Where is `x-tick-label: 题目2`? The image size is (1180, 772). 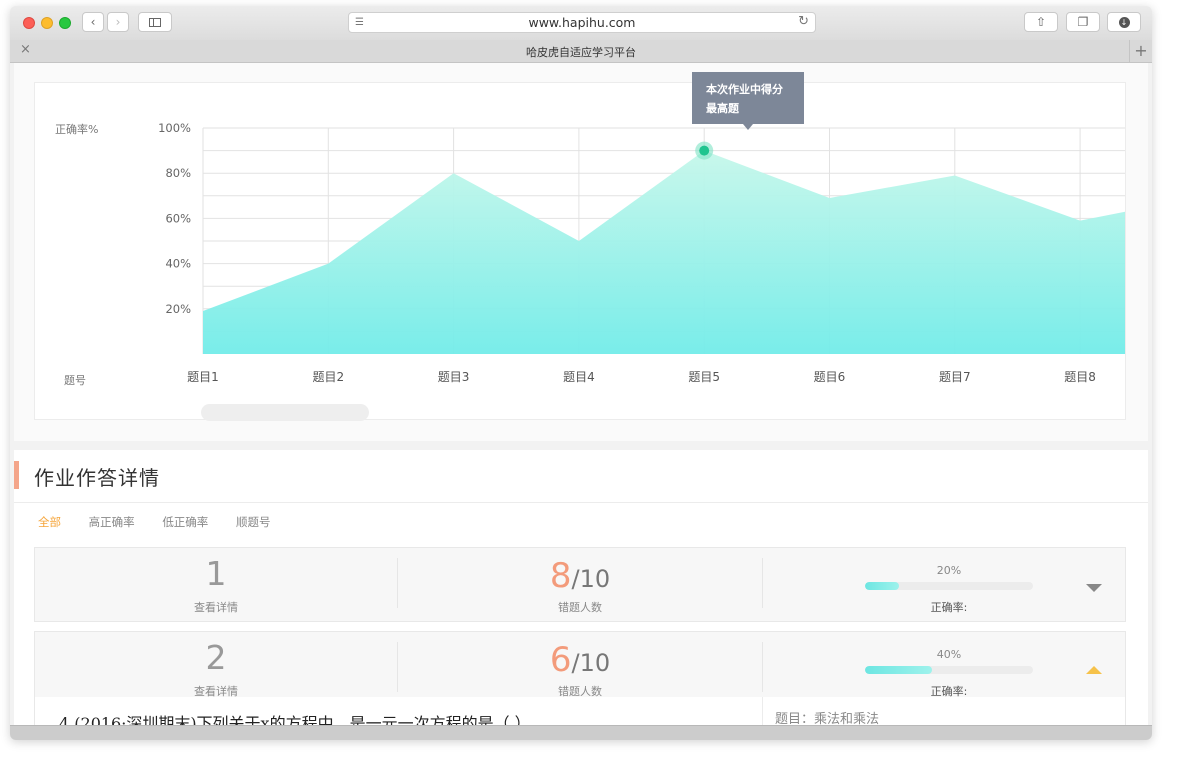
x-tick-label: 题目2 is located at coordinates (328, 377).